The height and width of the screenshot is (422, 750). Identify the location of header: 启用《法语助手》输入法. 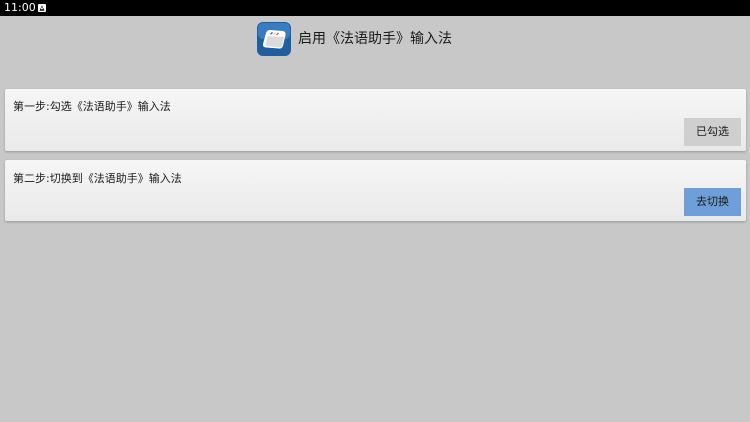
(375, 39).